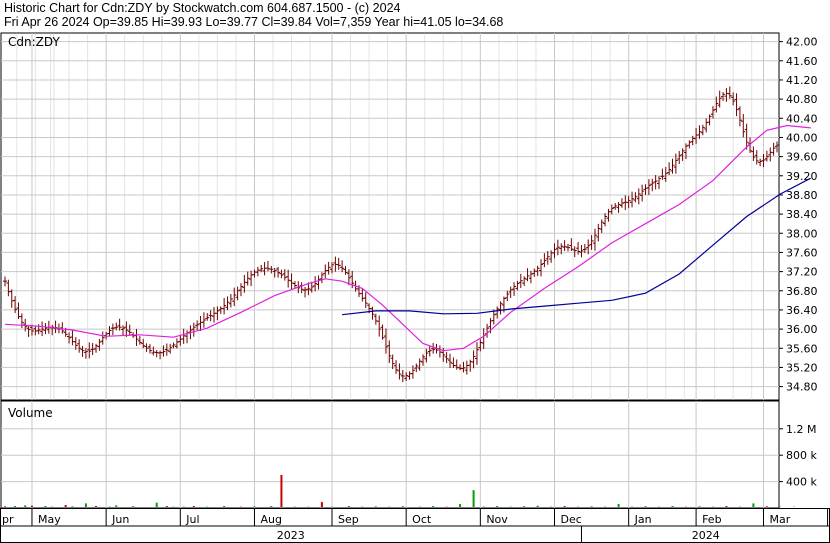 This screenshot has height=543, width=830. Describe the element at coordinates (706, 535) in the screenshot. I see `year-label: 2024` at that location.